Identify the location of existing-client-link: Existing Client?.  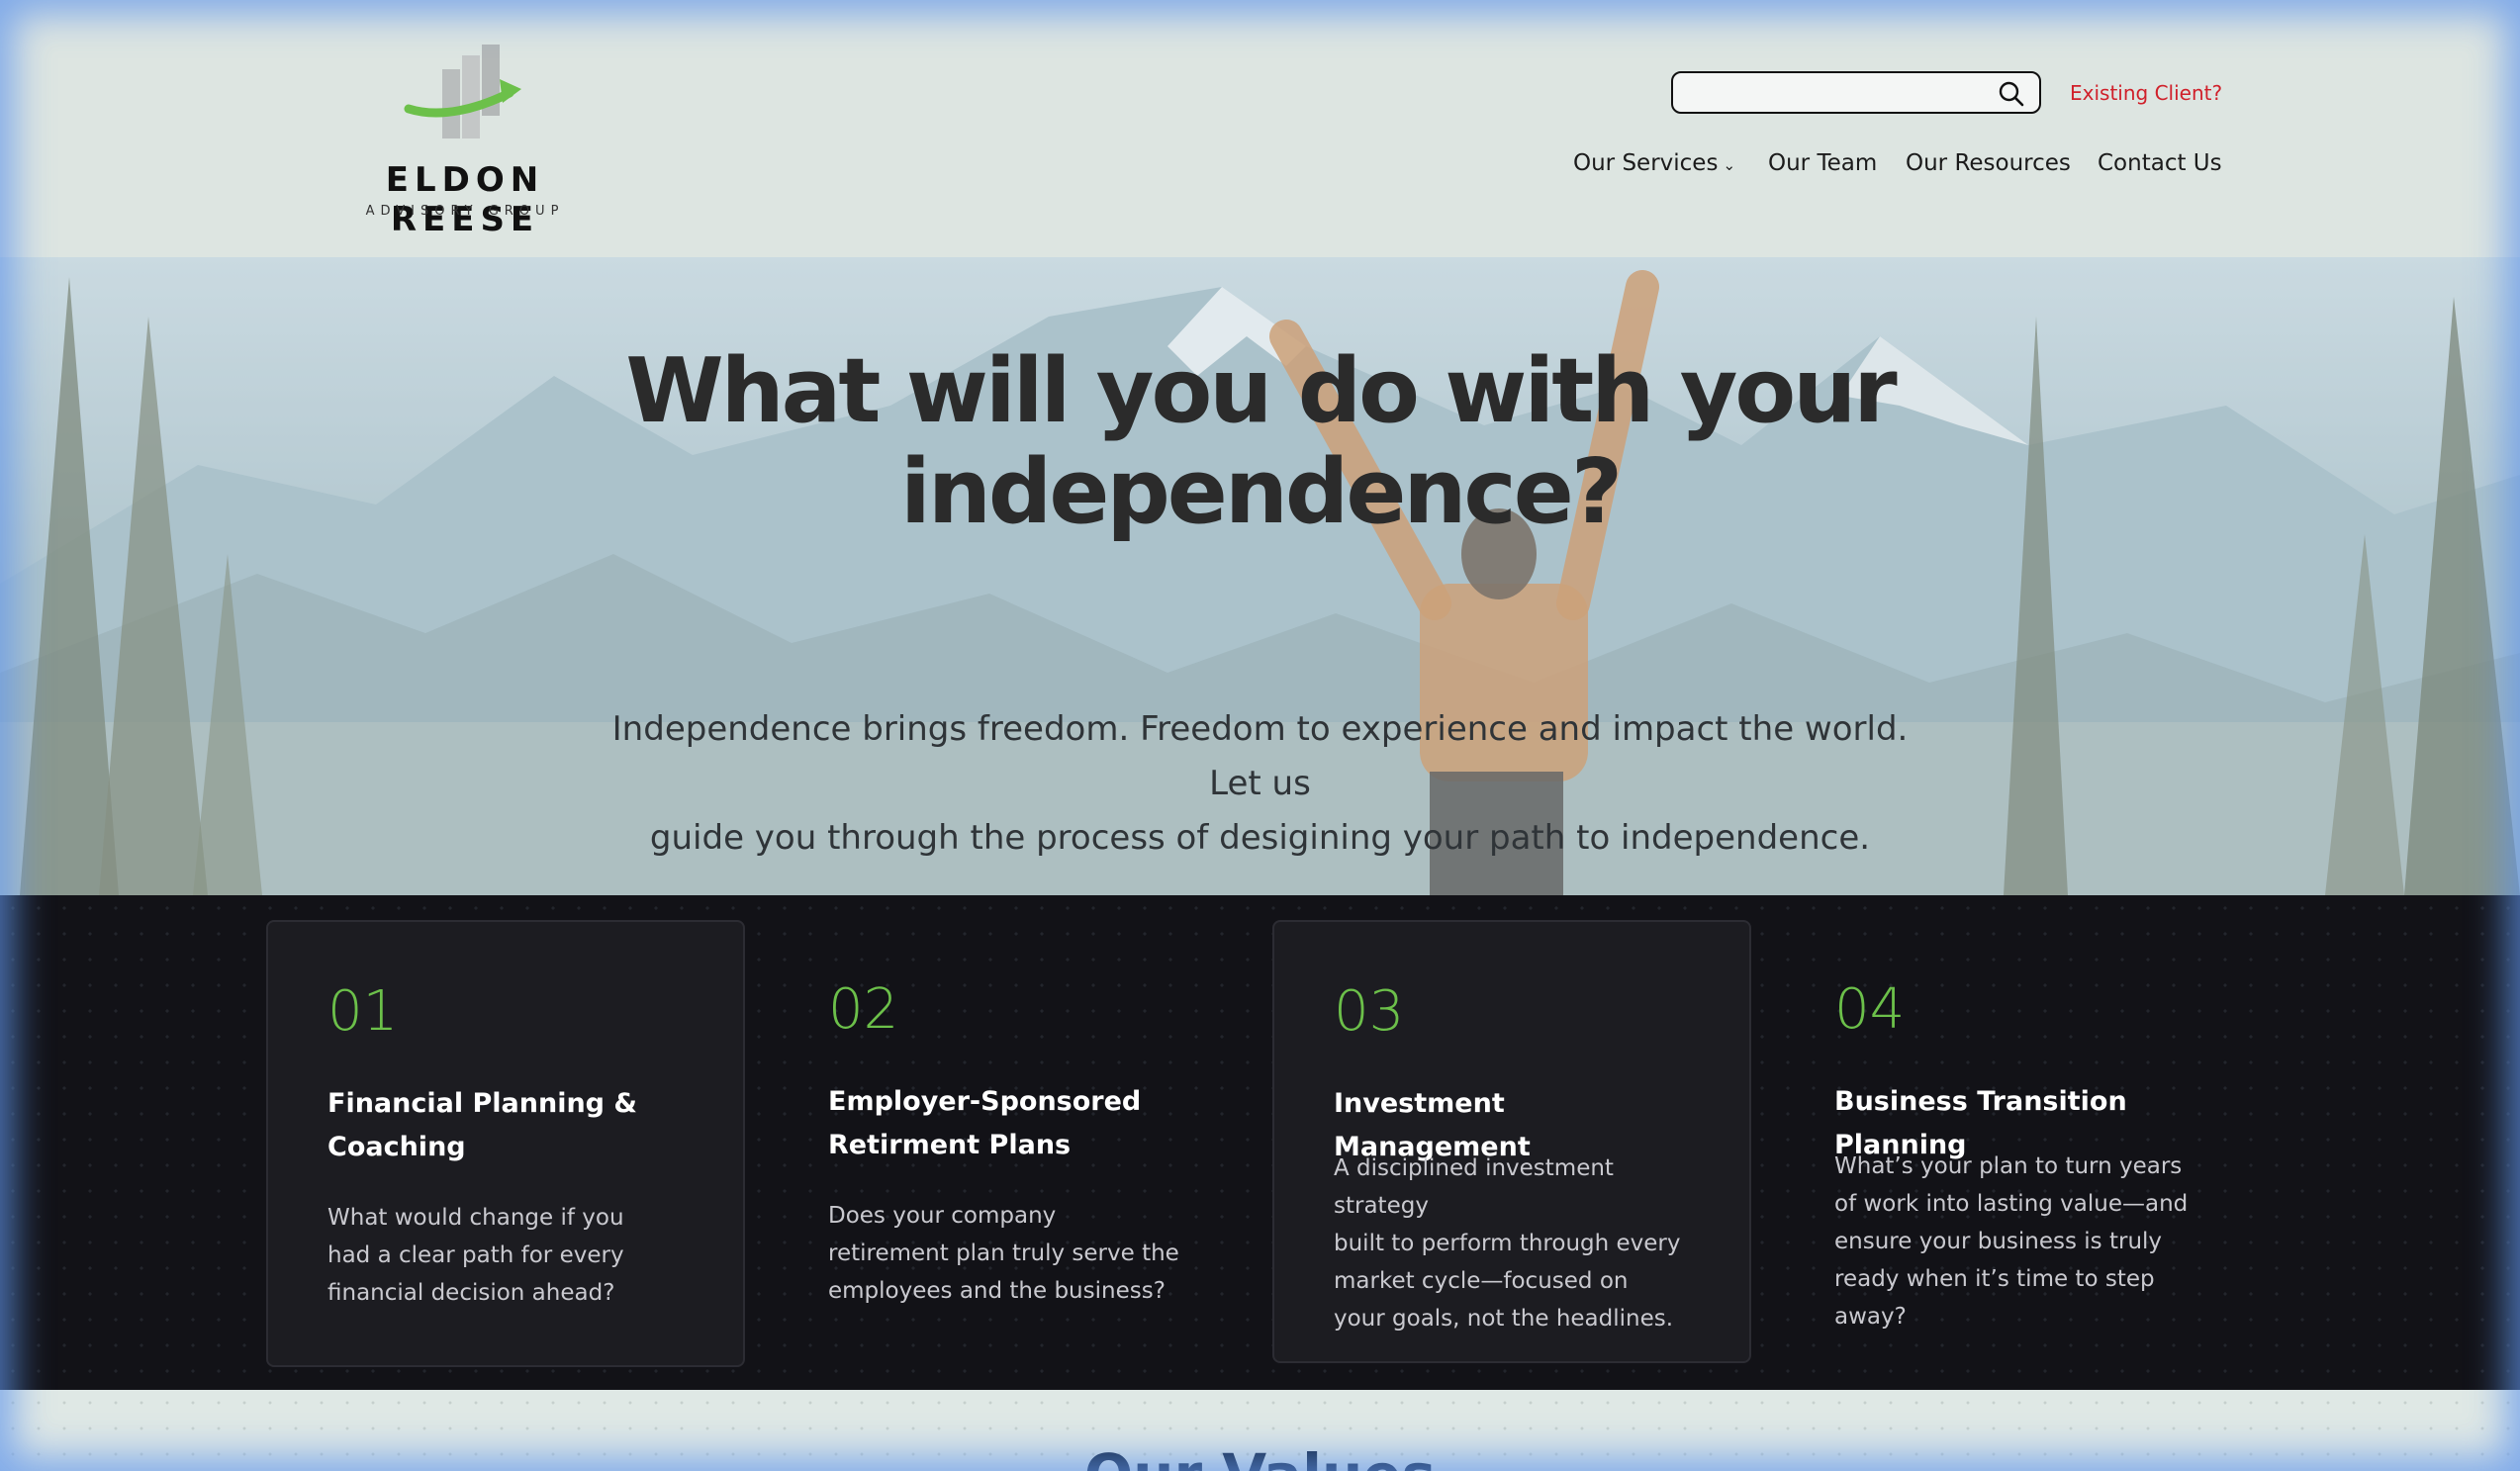
(2146, 93).